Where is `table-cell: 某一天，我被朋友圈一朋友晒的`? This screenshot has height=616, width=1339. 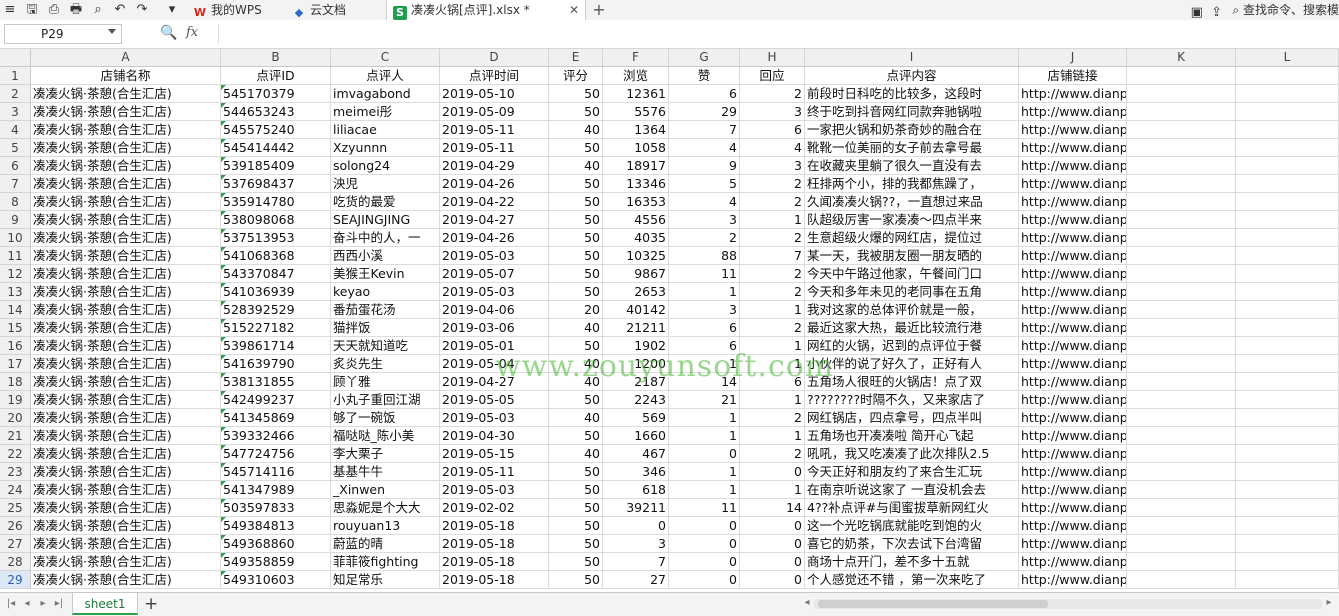
table-cell: 某一天，我被朋友圈一朋友晒的 is located at coordinates (912, 256).